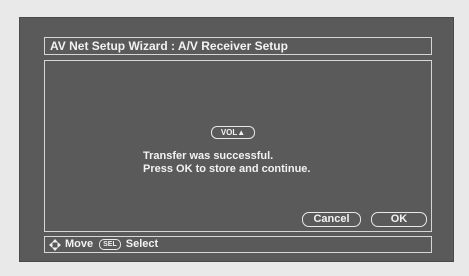 The width and height of the screenshot is (469, 276). What do you see at coordinates (238, 46) in the screenshot?
I see `wizard-title: AV Net Setup Wizard : A/V Receiver Setup` at bounding box center [238, 46].